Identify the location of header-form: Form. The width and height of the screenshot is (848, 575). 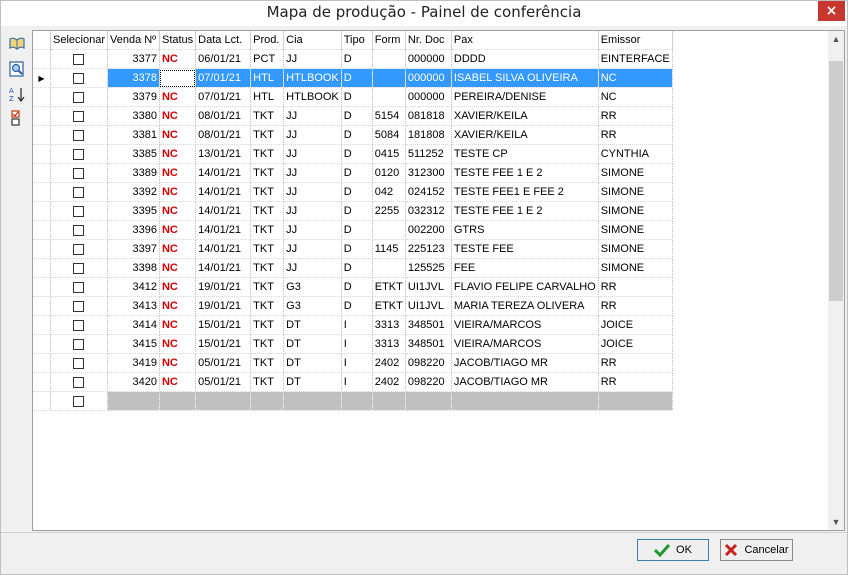
(389, 40).